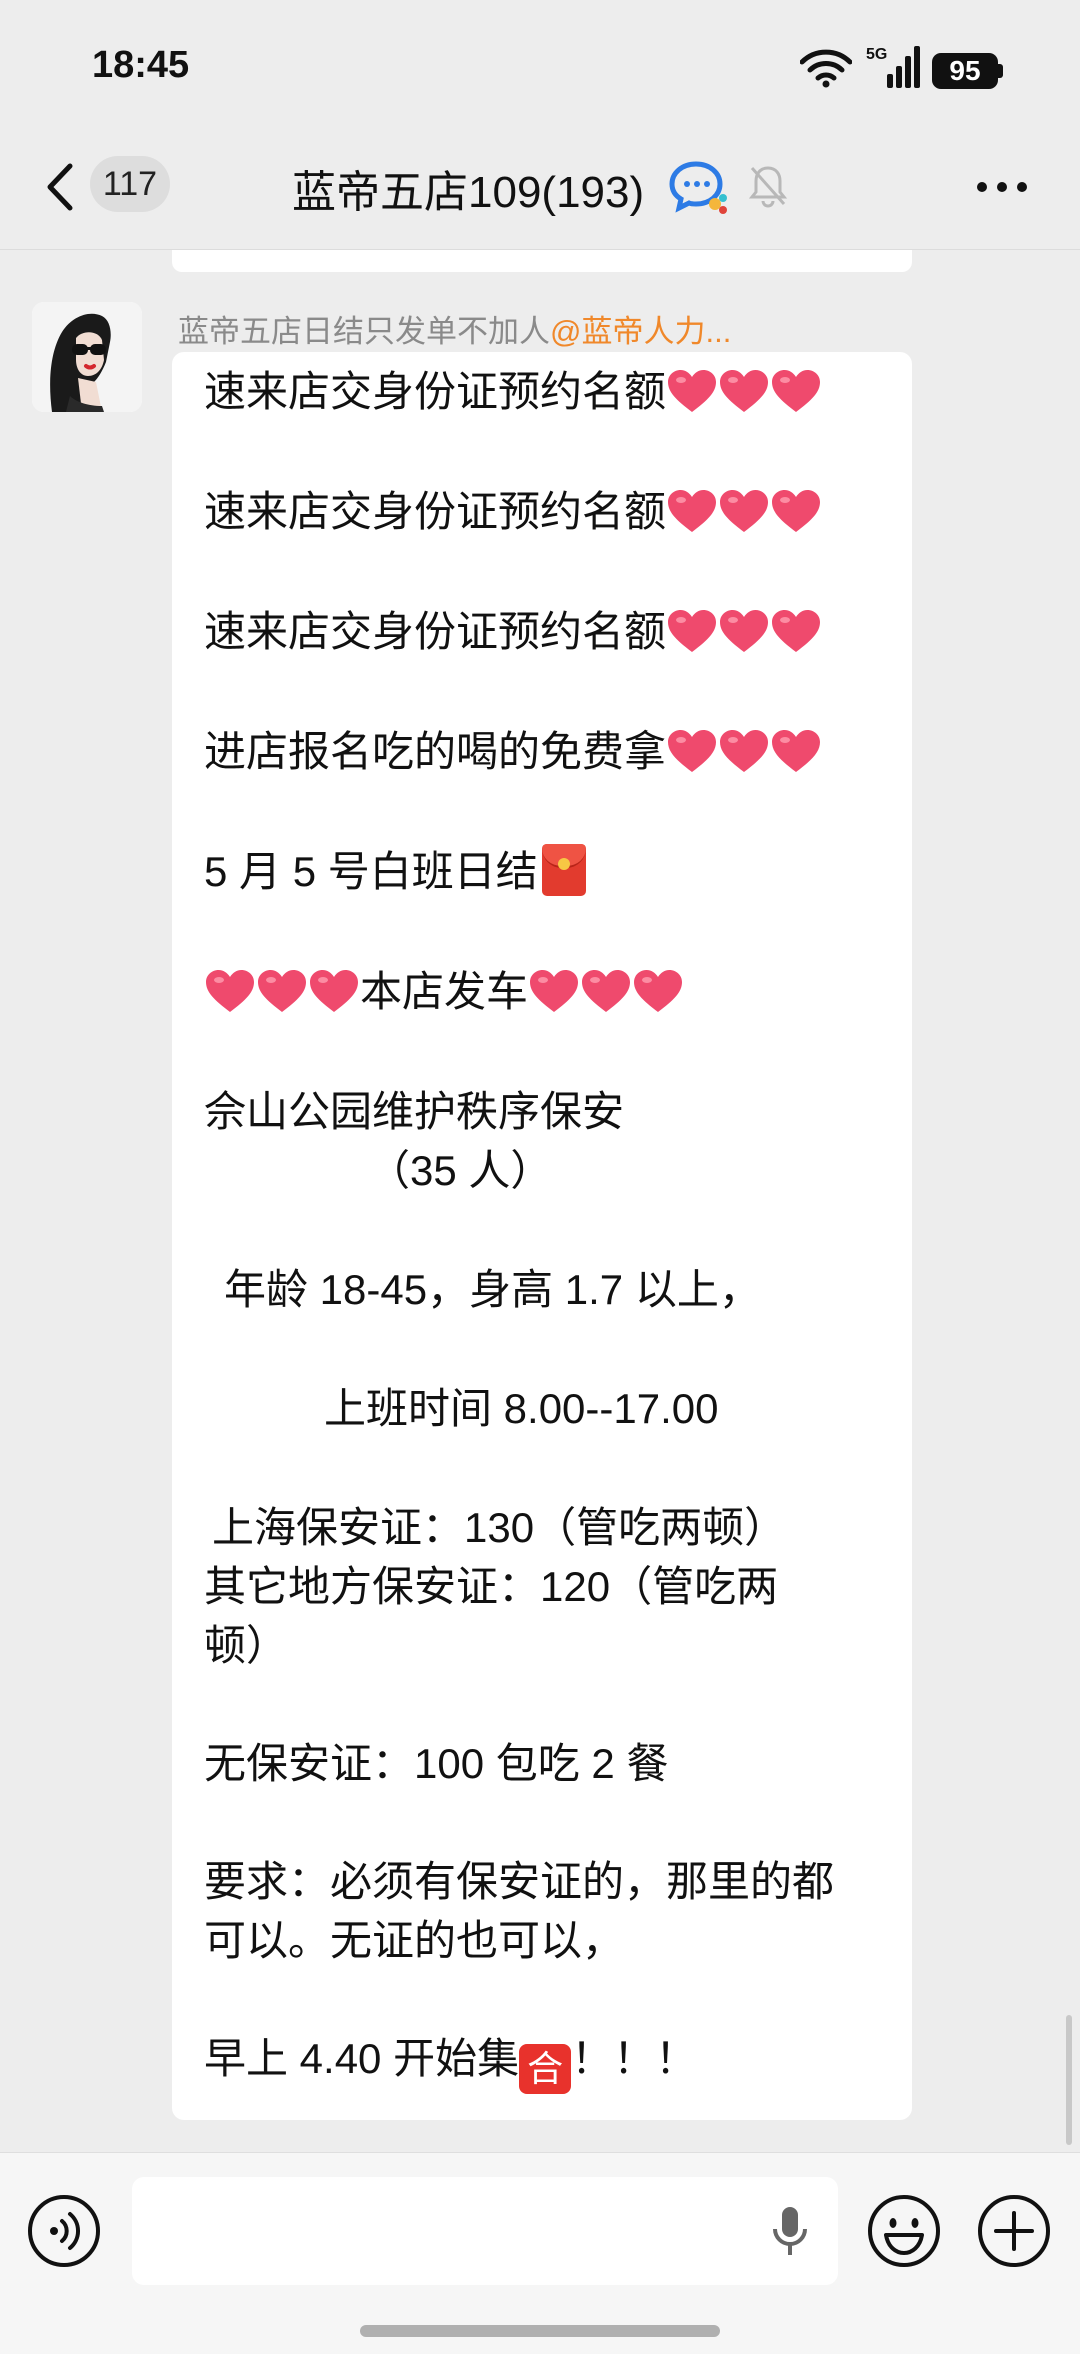 Image resolution: width=1080 pixels, height=2354 pixels. Describe the element at coordinates (364, 331) in the screenshot. I see `sender-name: 蓝帝五店日结只发单不加人` at that location.